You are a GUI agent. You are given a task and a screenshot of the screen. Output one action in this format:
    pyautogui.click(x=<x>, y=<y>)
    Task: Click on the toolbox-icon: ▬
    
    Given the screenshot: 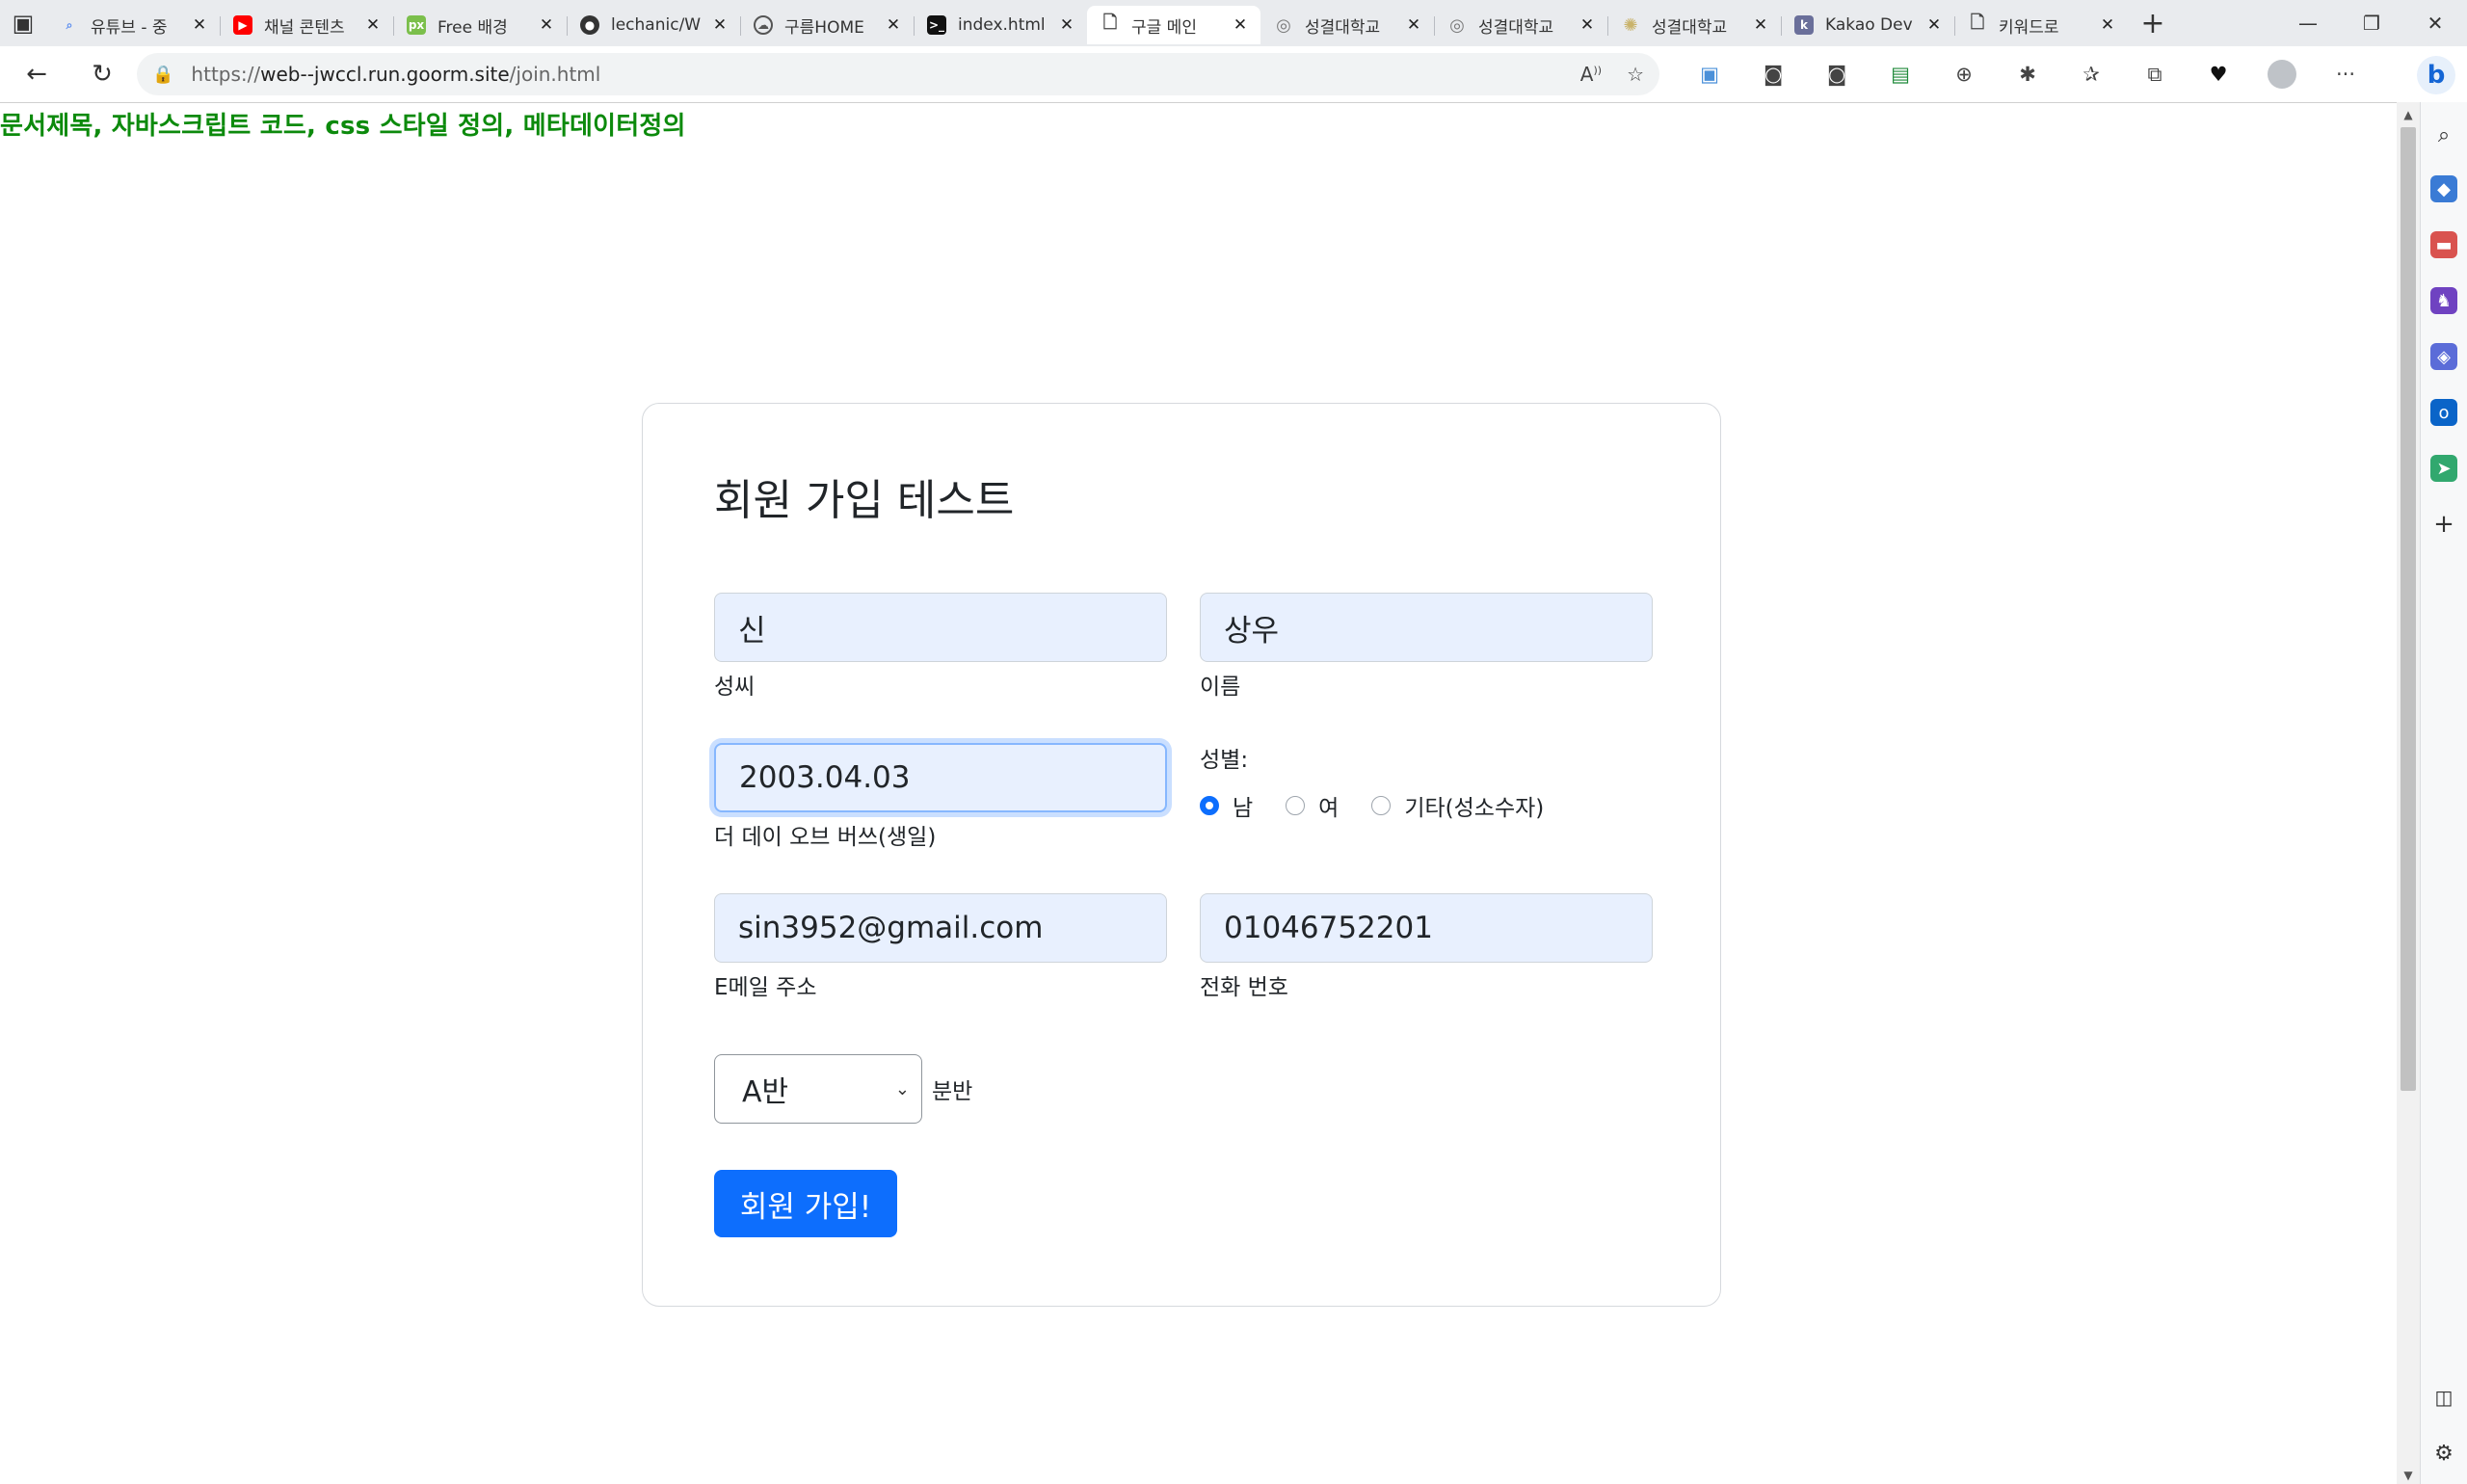 What is the action you would take?
    pyautogui.click(x=2443, y=244)
    